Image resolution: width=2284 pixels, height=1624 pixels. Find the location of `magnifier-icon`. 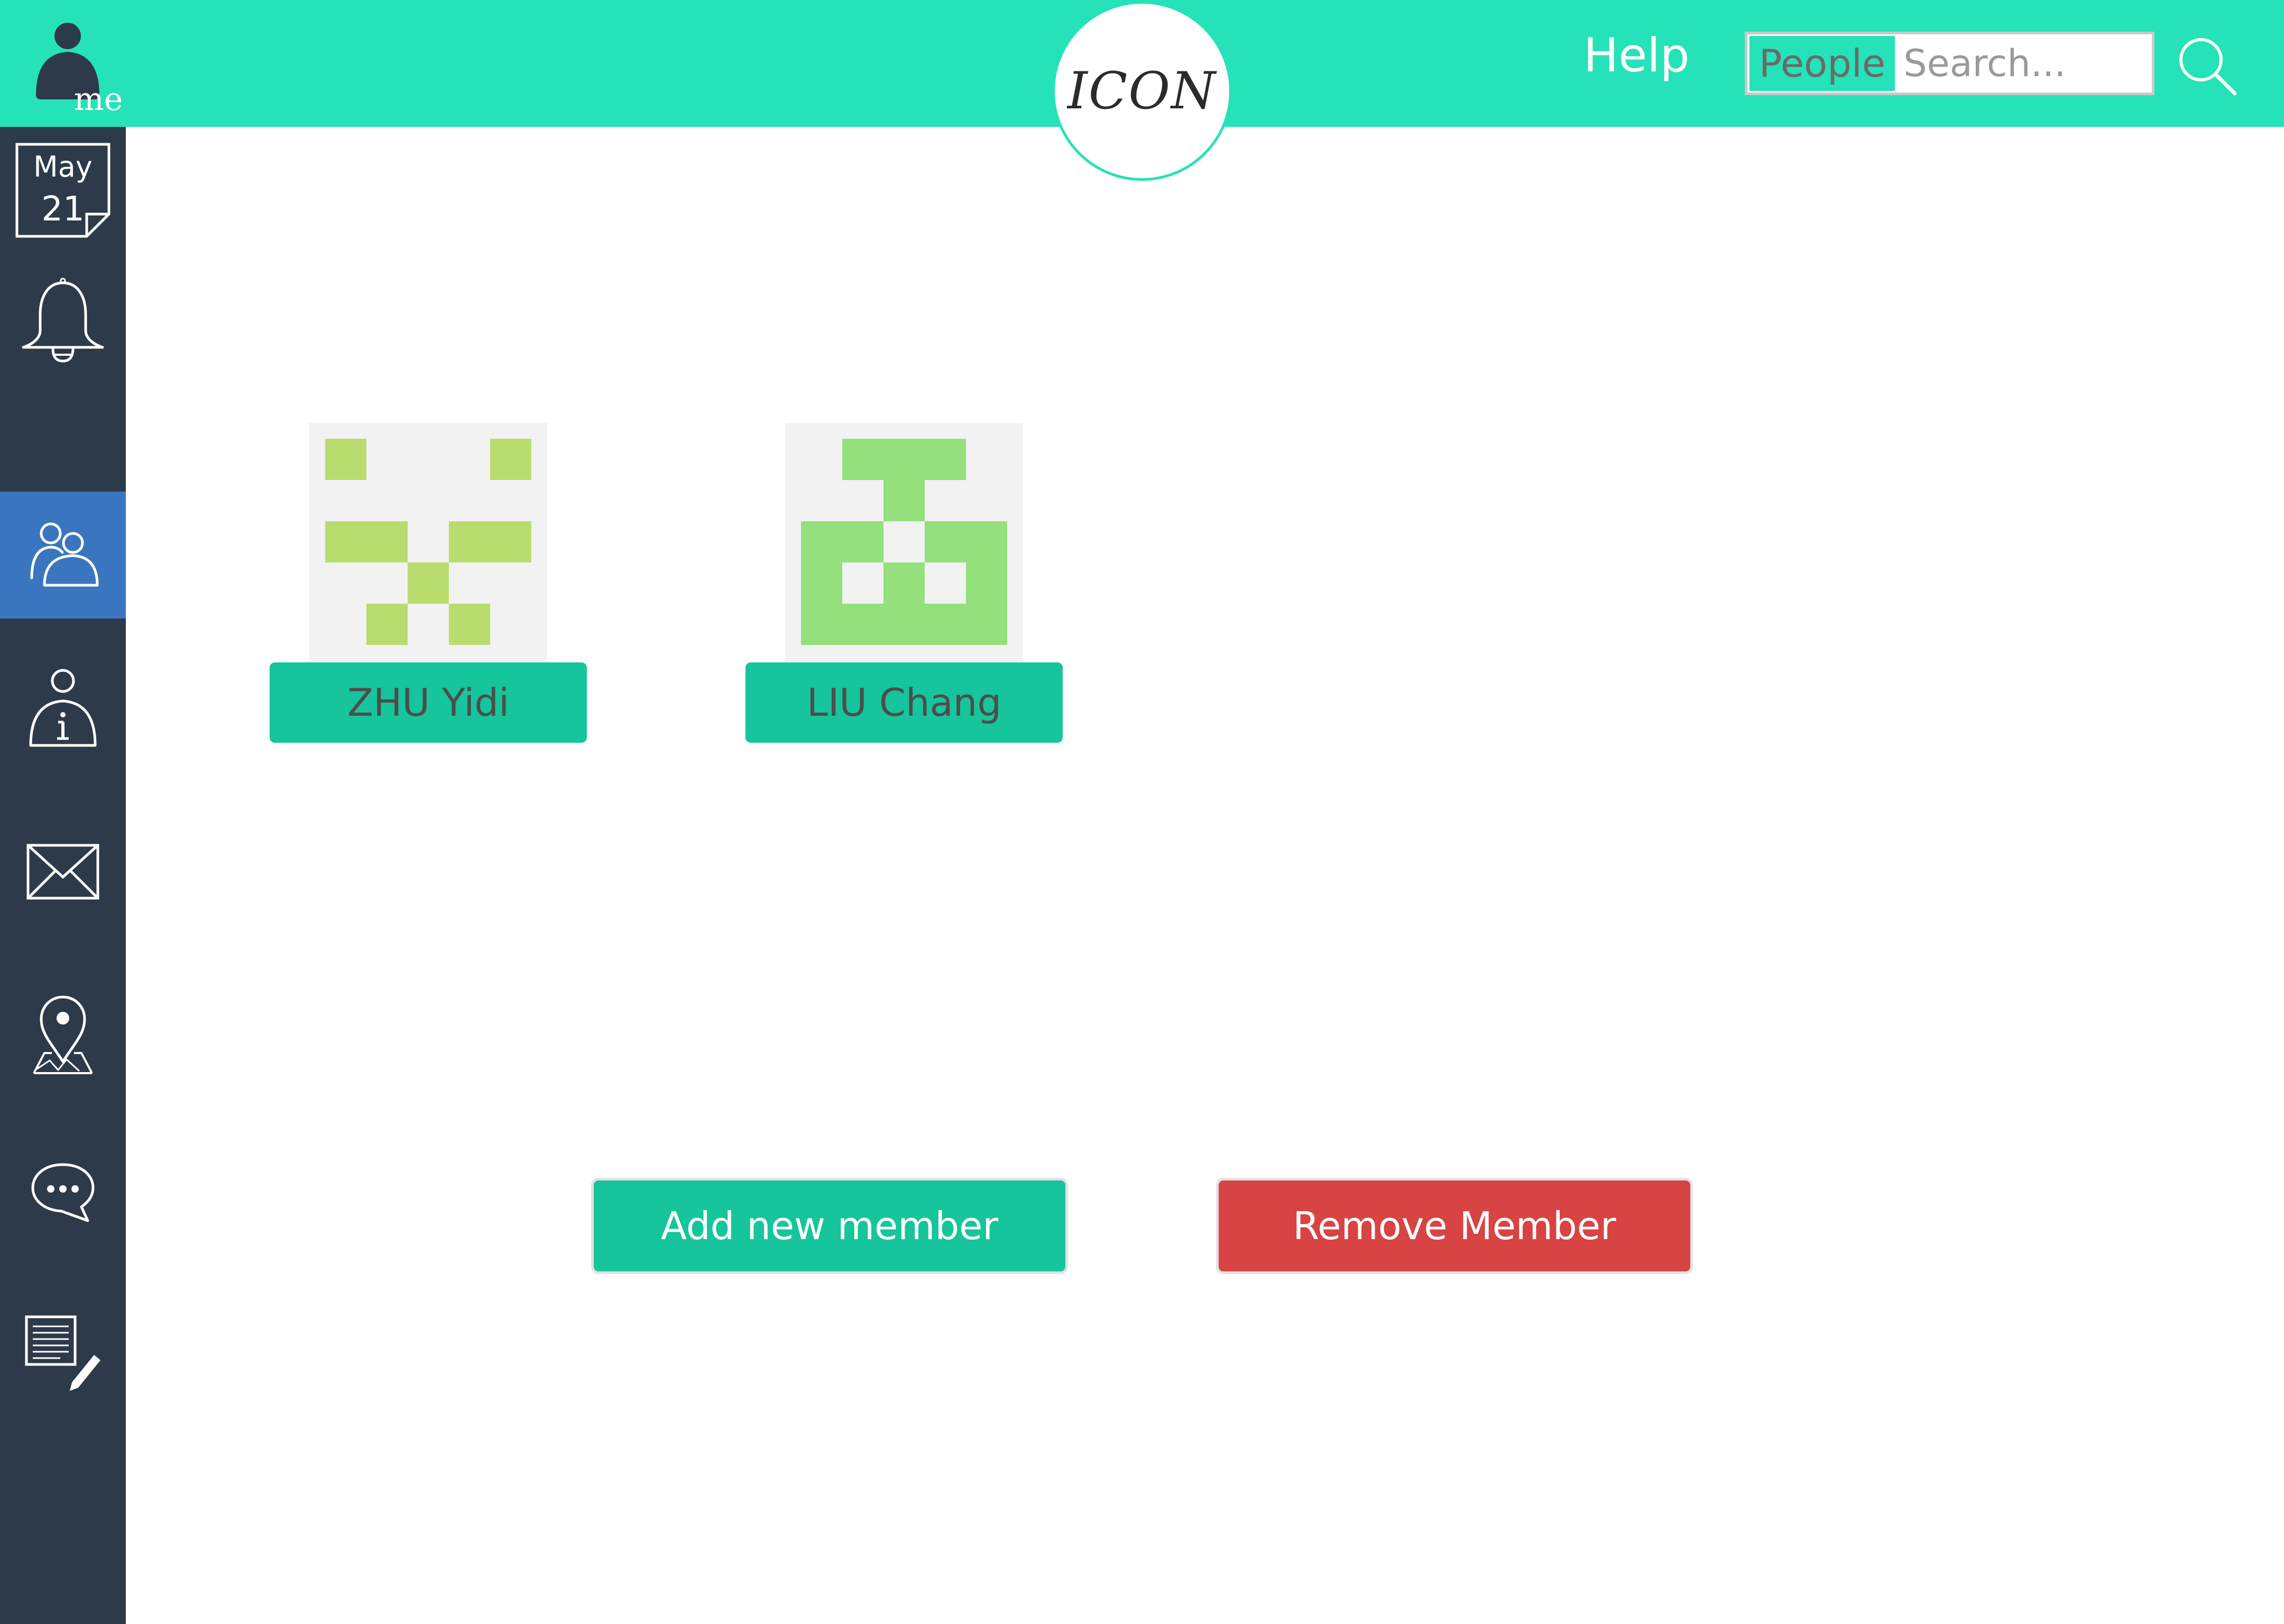

magnifier-icon is located at coordinates (2208, 67).